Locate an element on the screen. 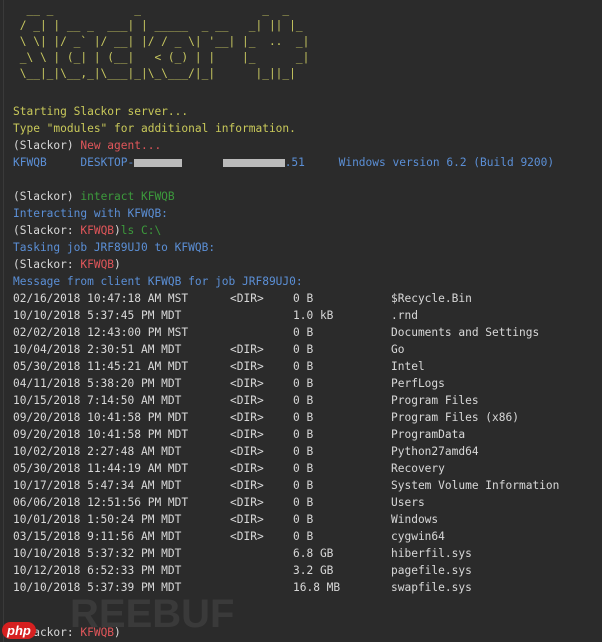 This screenshot has width=602, height=642. listing-name: Recovery is located at coordinates (418, 468).